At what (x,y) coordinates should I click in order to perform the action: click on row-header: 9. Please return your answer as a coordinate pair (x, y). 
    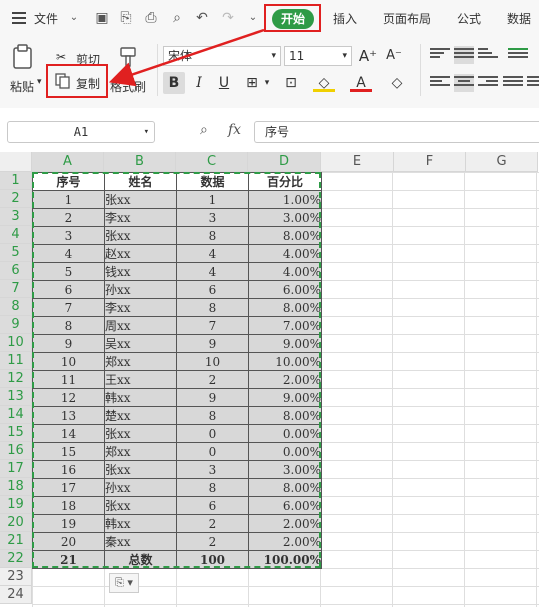
    Looking at the image, I should click on (16, 325).